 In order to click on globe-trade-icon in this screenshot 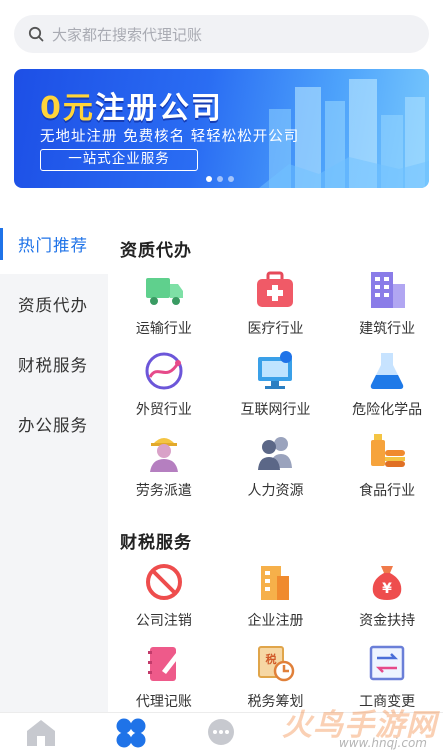, I will do `click(164, 371)`.